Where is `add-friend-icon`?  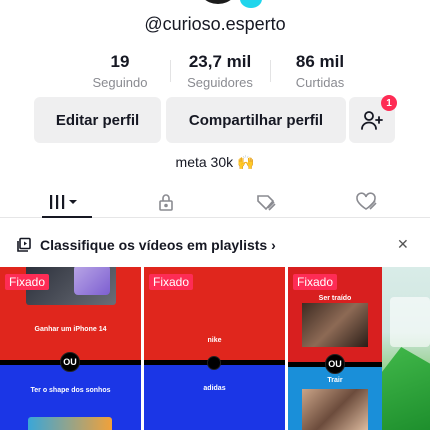 add-friend-icon is located at coordinates (372, 120).